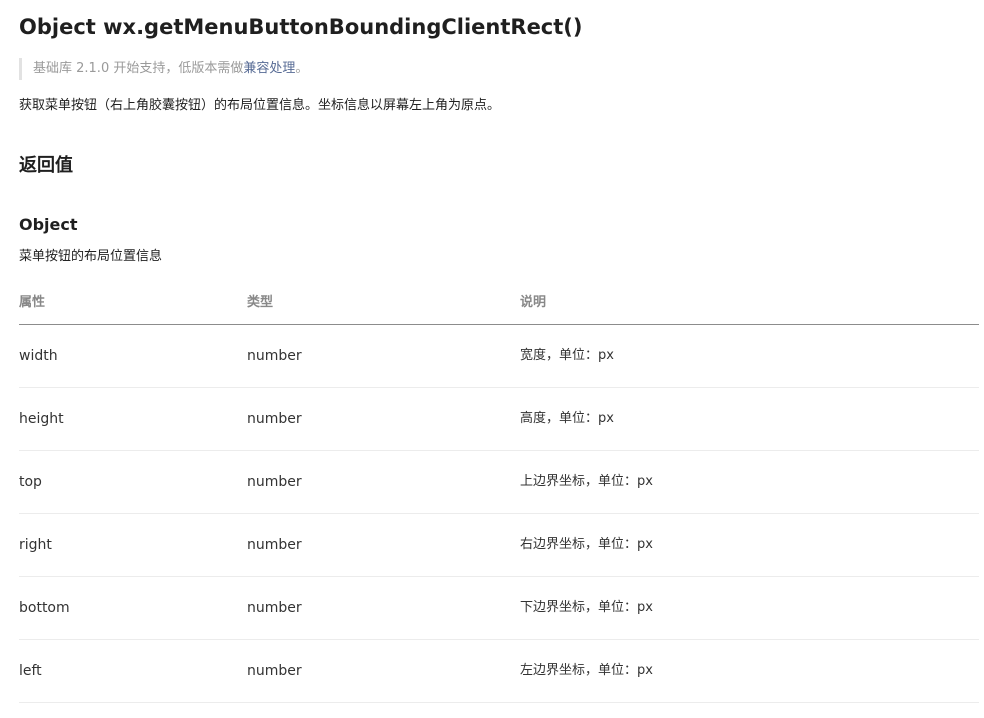  I want to click on property-name: height, so click(41, 419).